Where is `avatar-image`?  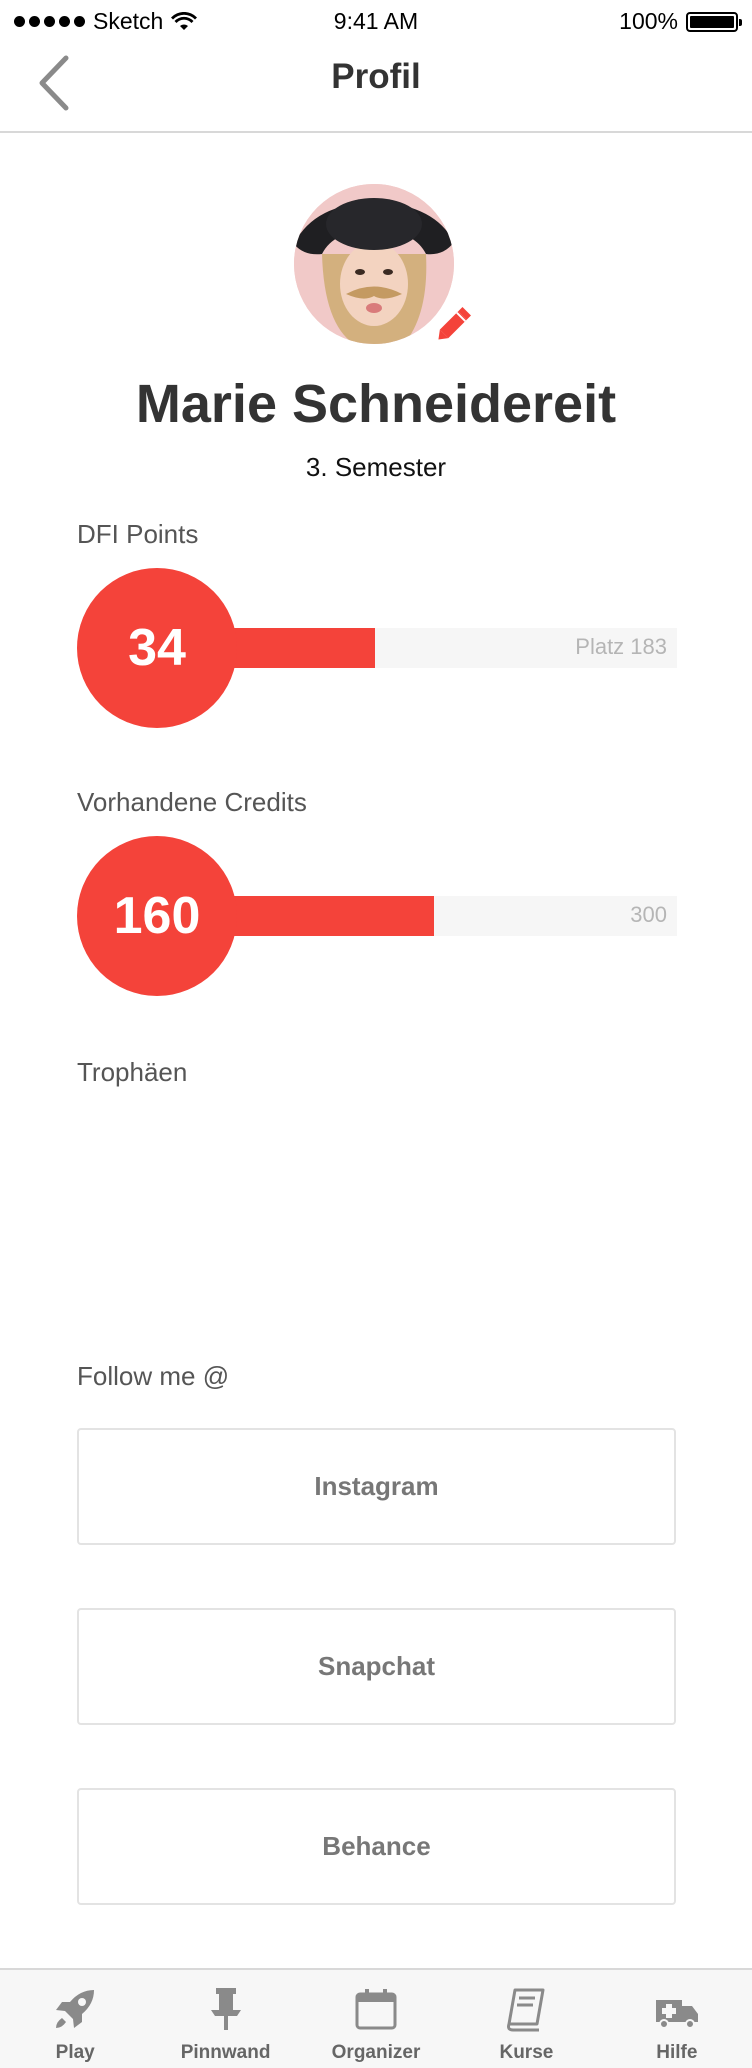 avatar-image is located at coordinates (374, 264).